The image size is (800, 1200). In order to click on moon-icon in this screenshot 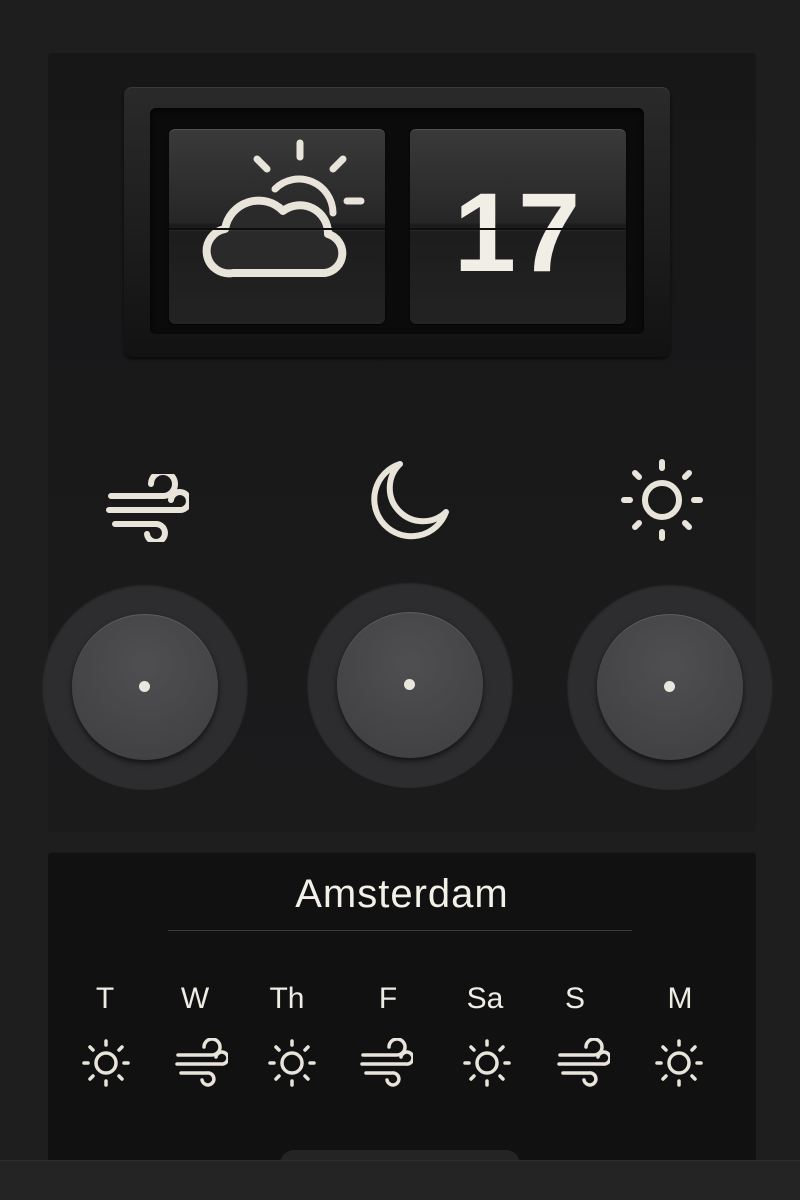, I will do `click(410, 500)`.